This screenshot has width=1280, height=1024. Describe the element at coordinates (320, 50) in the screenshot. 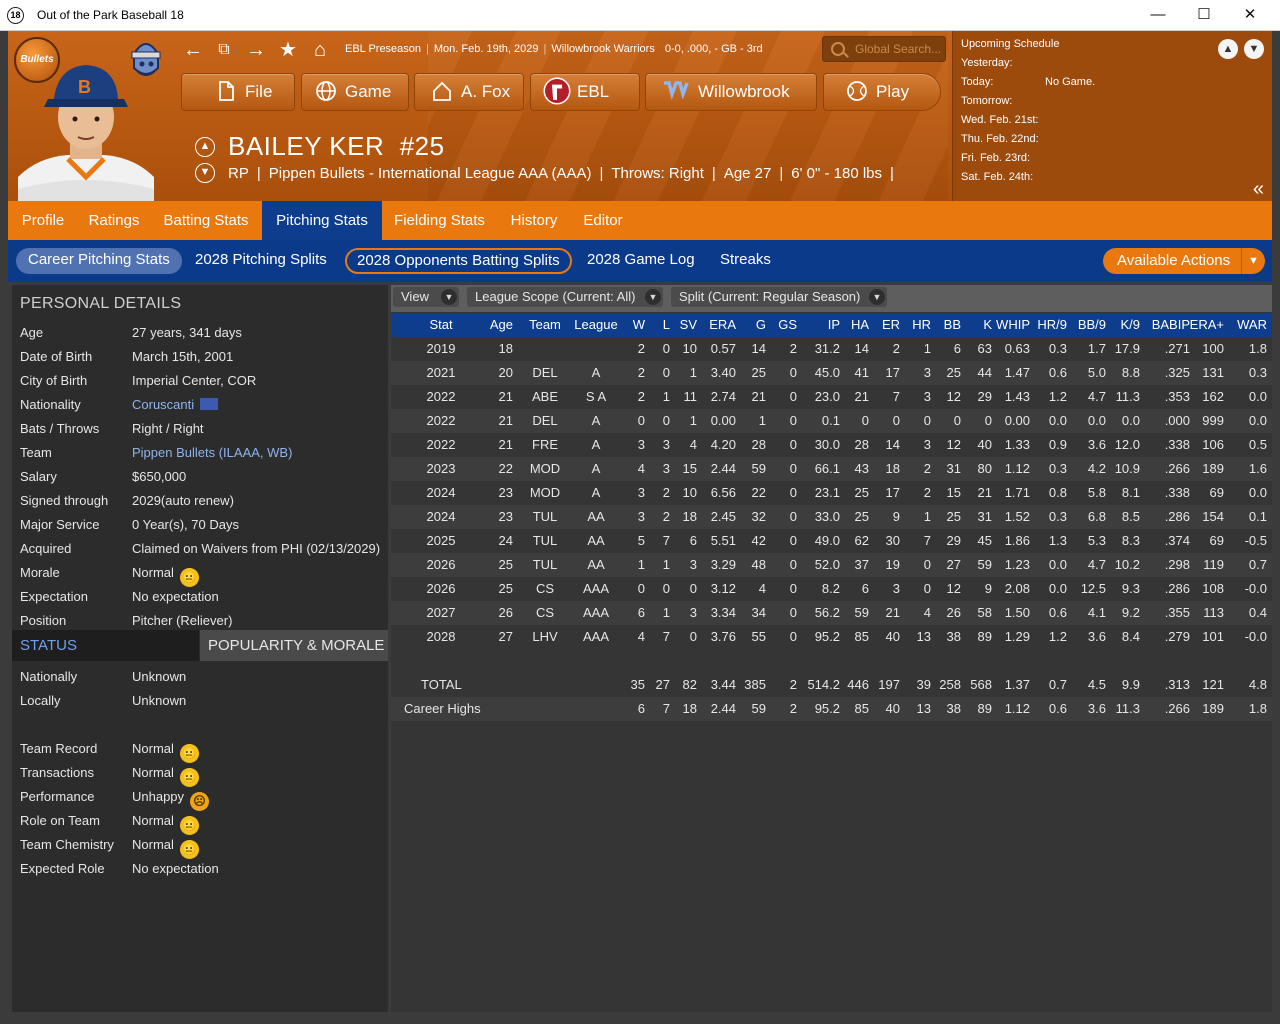

I see `home-icon: ⌂` at that location.